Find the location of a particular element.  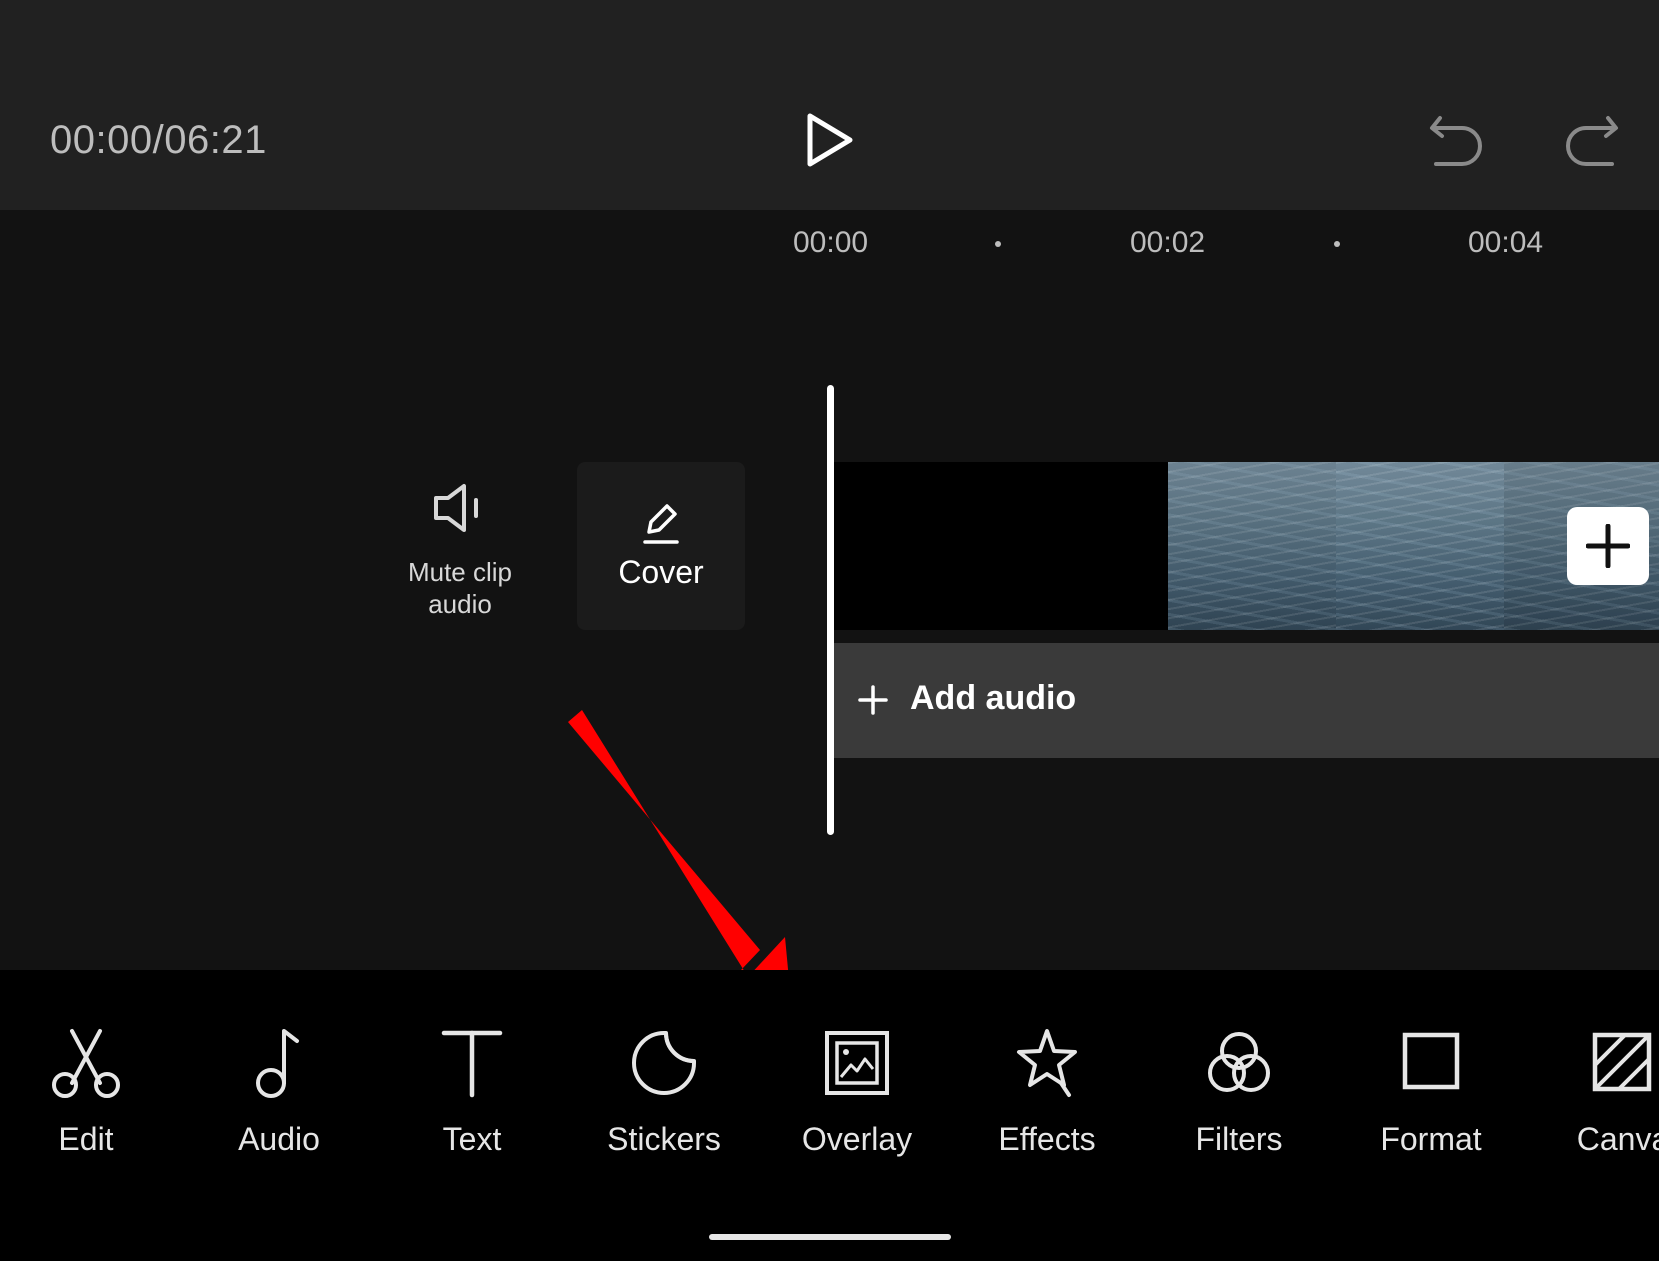

undo-button is located at coordinates (1456, 140).